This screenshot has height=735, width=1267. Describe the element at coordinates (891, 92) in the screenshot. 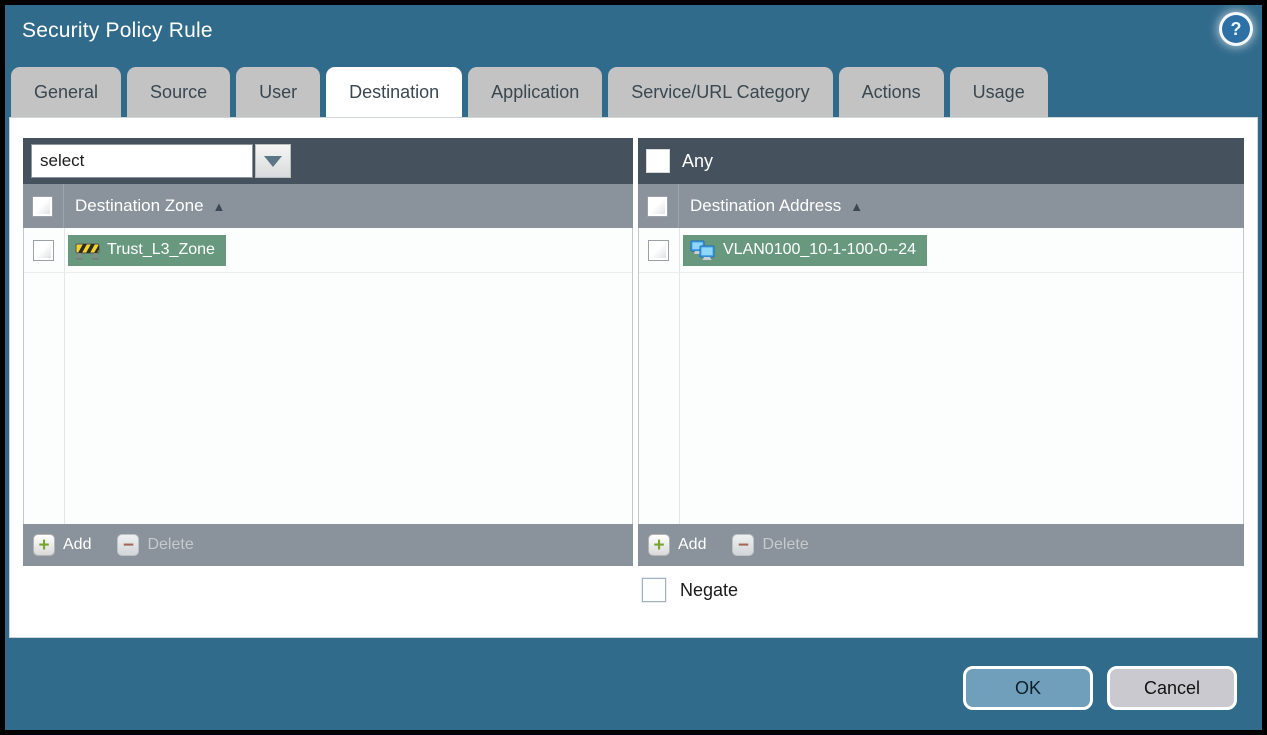

I see `tab-actions: Actions` at that location.